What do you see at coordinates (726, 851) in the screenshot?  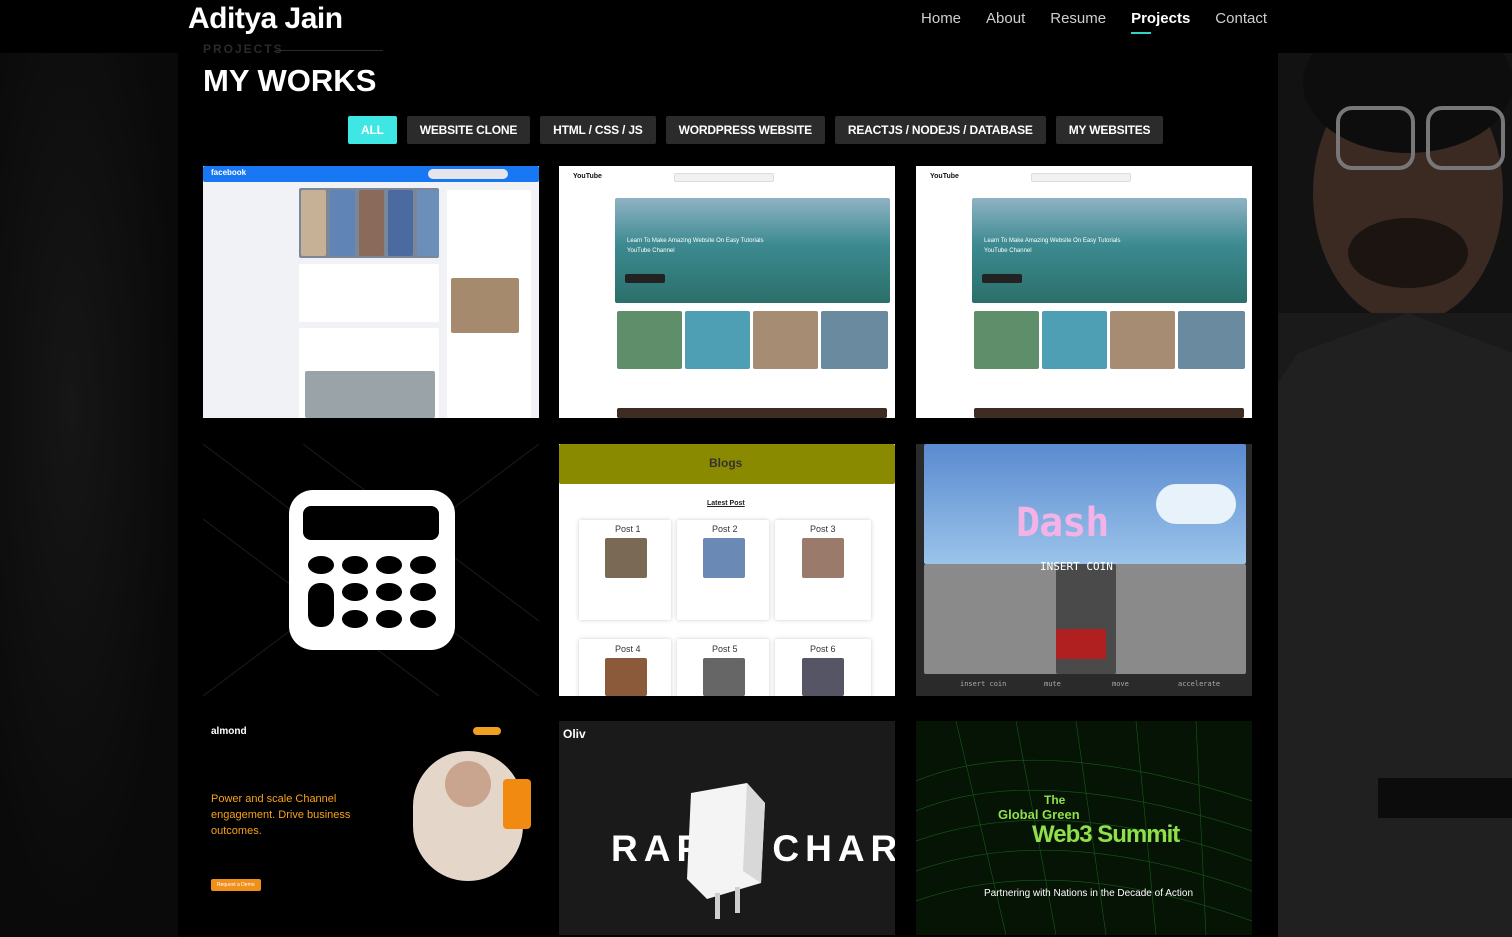 I see `charger-image` at bounding box center [726, 851].